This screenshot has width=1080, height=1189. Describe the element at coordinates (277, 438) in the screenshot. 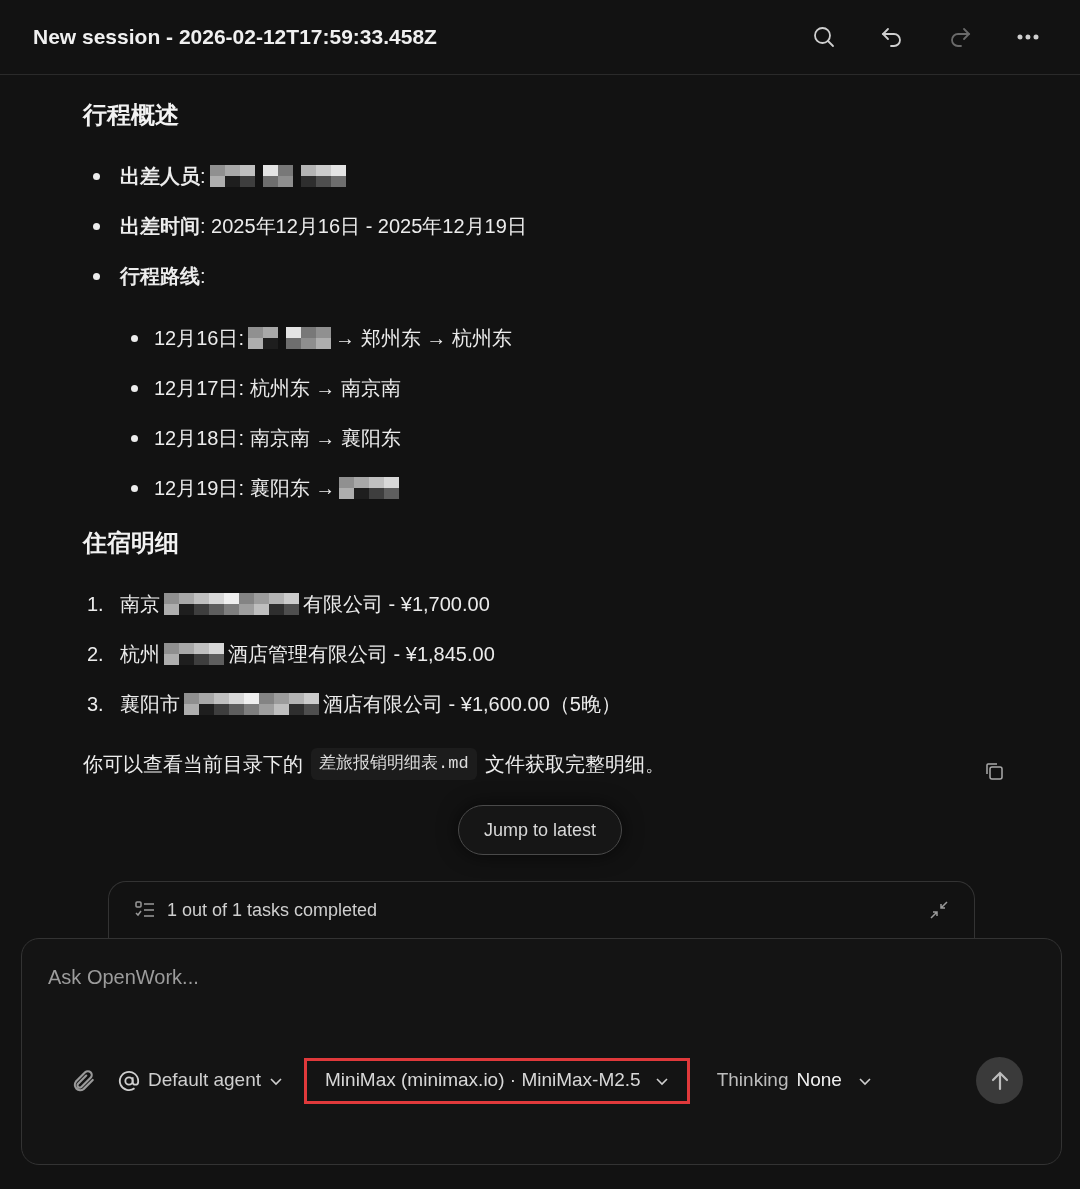

I see `list-text: 12月18日: 南京南 → 襄阳东` at that location.